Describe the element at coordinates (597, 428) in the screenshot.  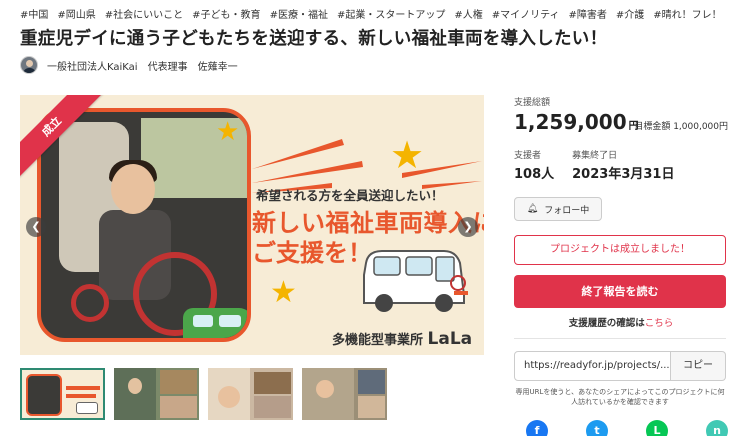
I see `twitter-icon: t` at that location.